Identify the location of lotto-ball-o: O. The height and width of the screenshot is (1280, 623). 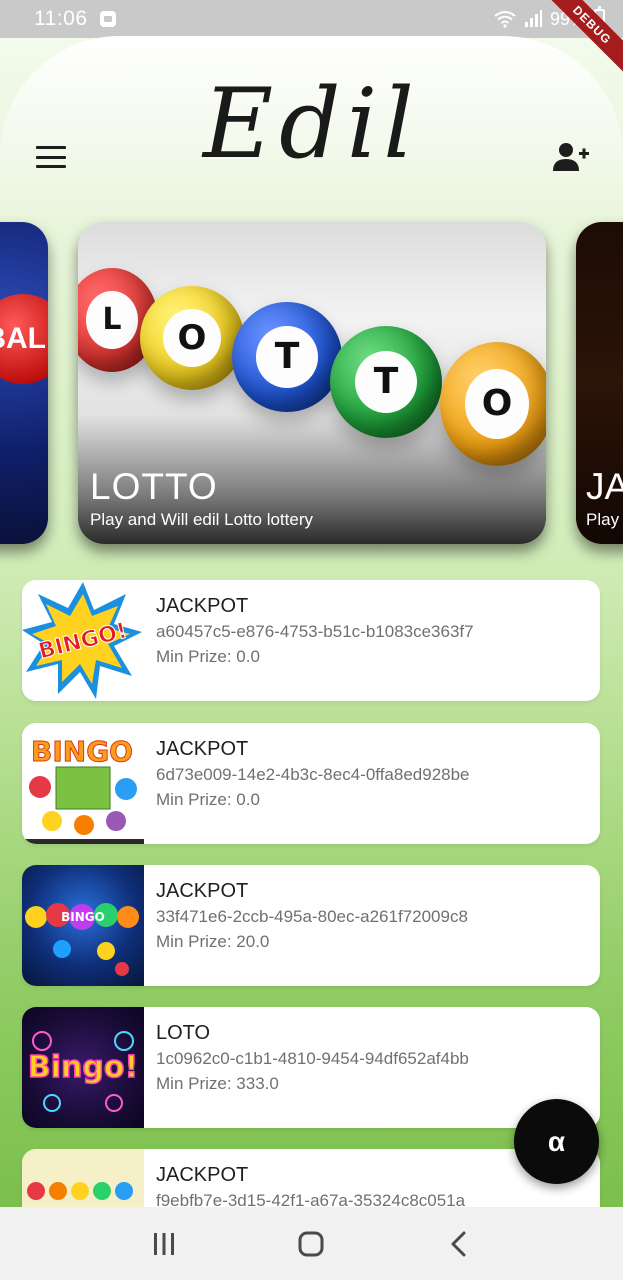
(192, 338).